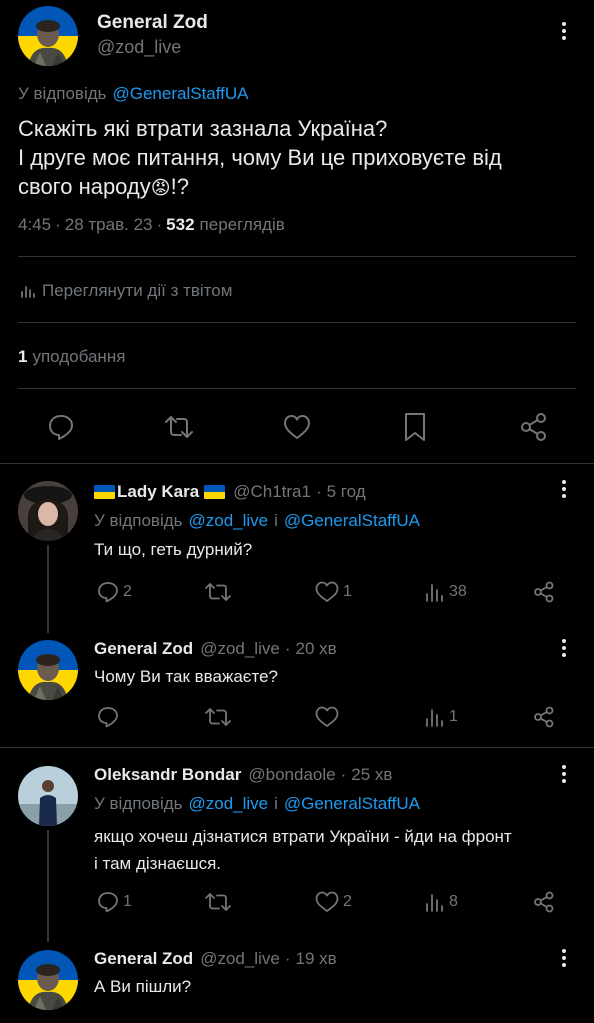  What do you see at coordinates (158, 863) in the screenshot?
I see `reply-text-line: і там дізнаєшся.` at bounding box center [158, 863].